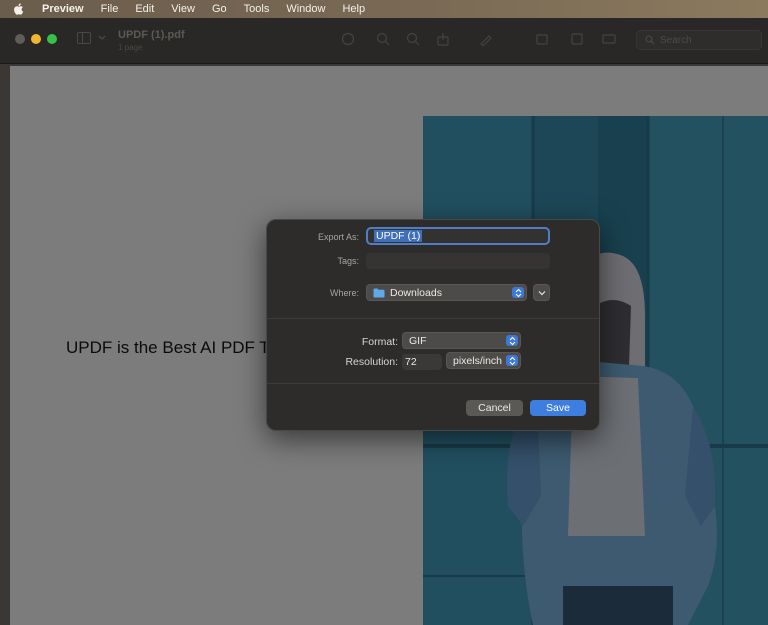 The width and height of the screenshot is (768, 625). I want to click on where-value: Downloads, so click(416, 292).